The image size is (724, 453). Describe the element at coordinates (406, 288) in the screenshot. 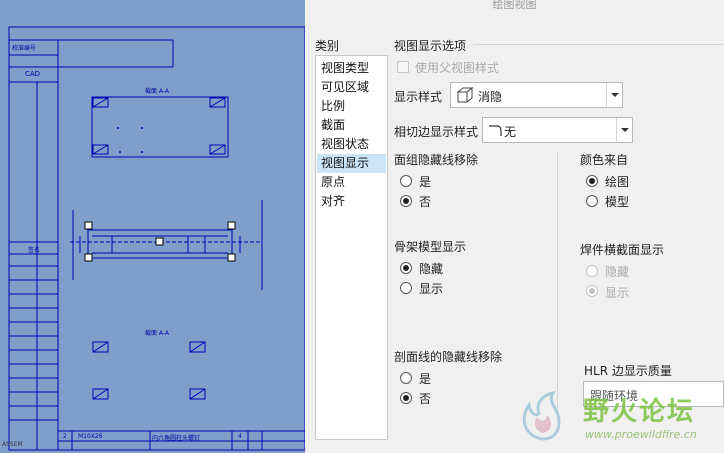

I see `skeleton-show-radio` at that location.